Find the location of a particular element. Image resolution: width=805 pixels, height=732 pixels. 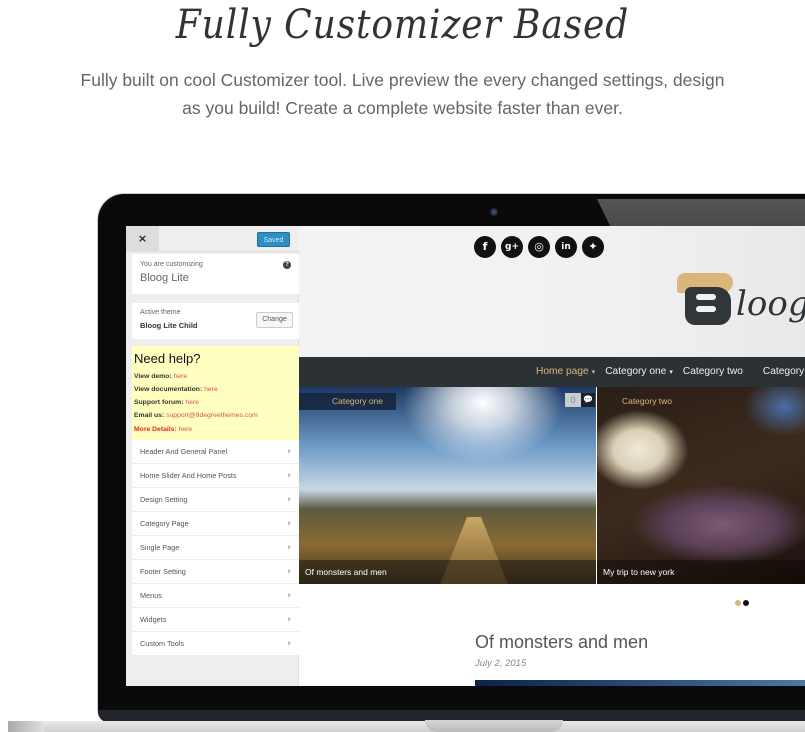

comment-count: 0 is located at coordinates (573, 400).